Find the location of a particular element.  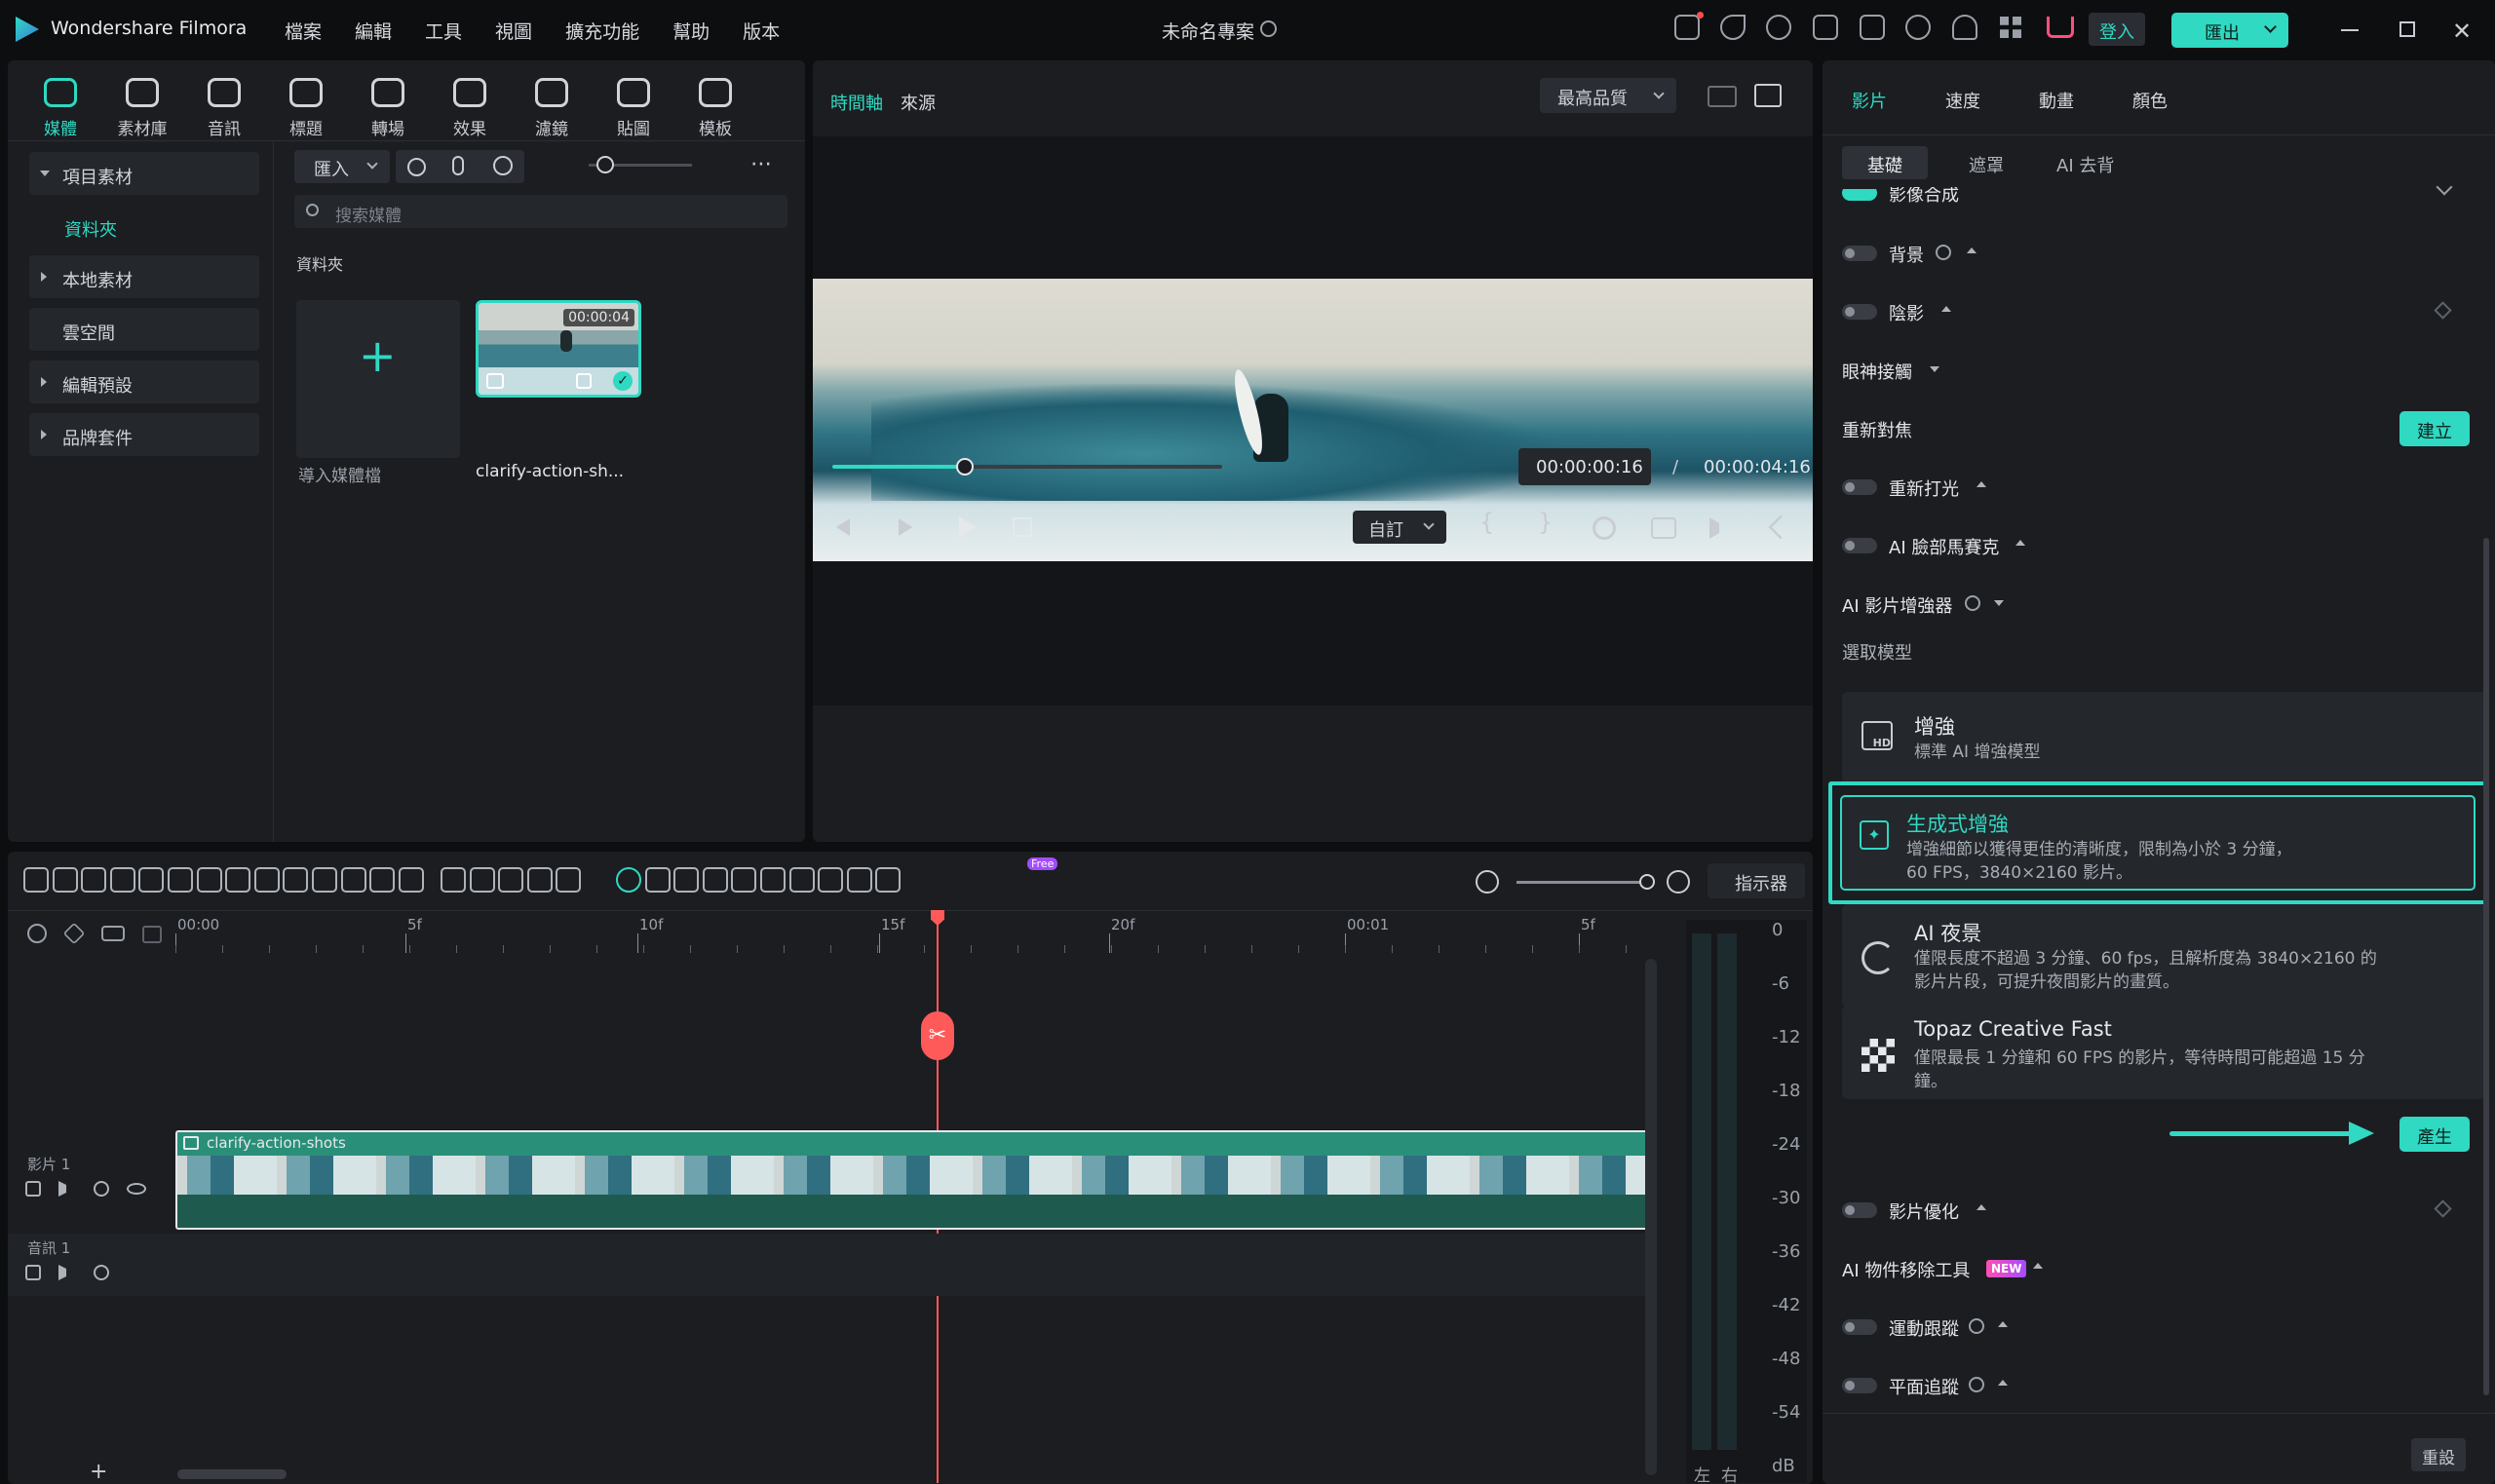

tab-media: 媒體 is located at coordinates (60, 104).